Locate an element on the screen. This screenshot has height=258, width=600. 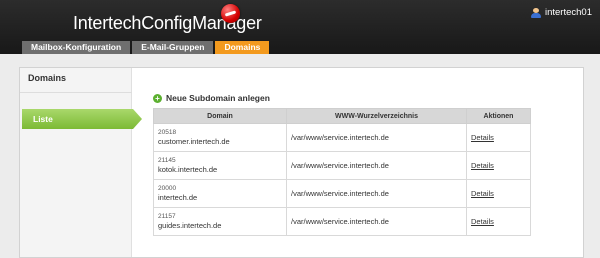
add-subdomain-link: + Neue Subdomain anlegen is located at coordinates (211, 98).